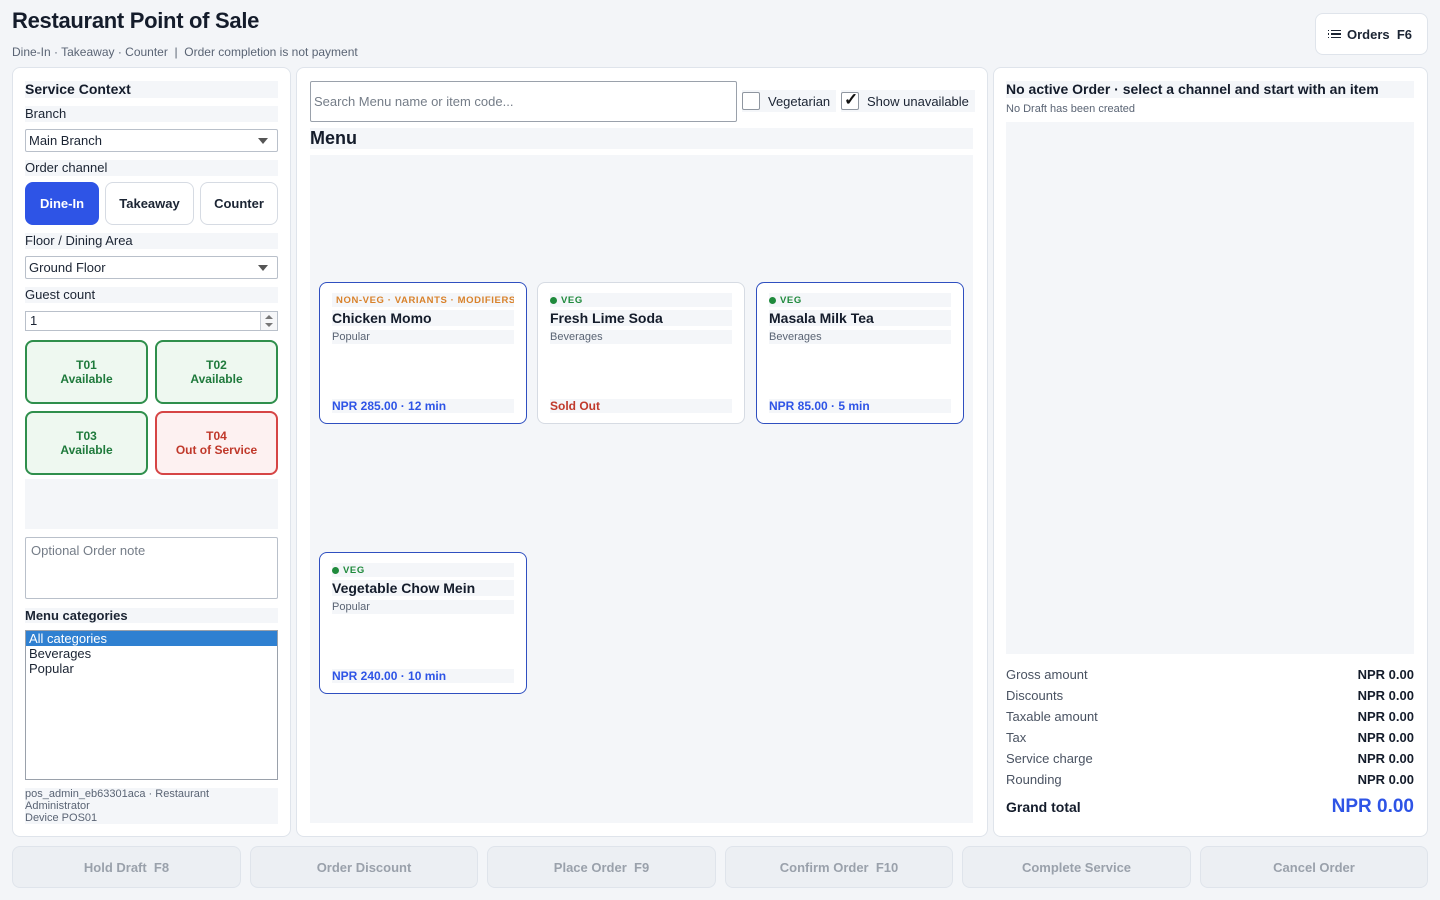  I want to click on order-note-input: Optional Order note, so click(151, 568).